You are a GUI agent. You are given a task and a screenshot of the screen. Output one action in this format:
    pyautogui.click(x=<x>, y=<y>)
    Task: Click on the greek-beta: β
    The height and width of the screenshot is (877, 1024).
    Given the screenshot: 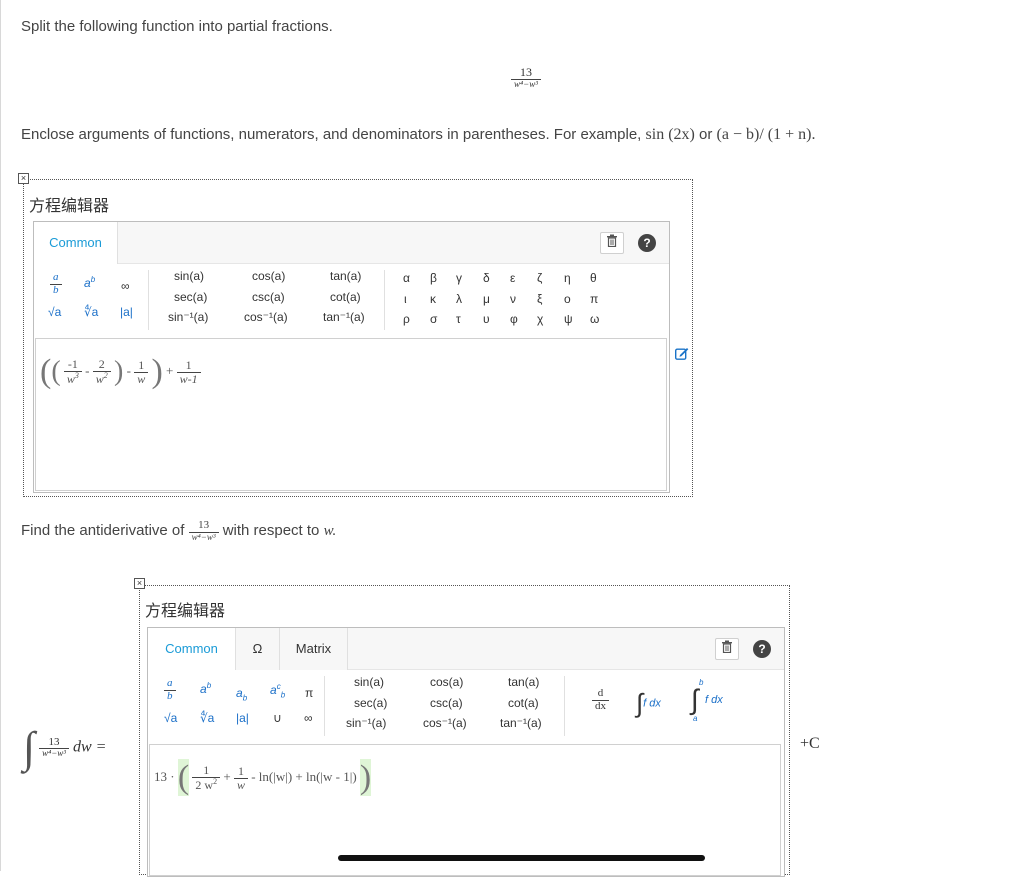 What is the action you would take?
    pyautogui.click(x=433, y=278)
    